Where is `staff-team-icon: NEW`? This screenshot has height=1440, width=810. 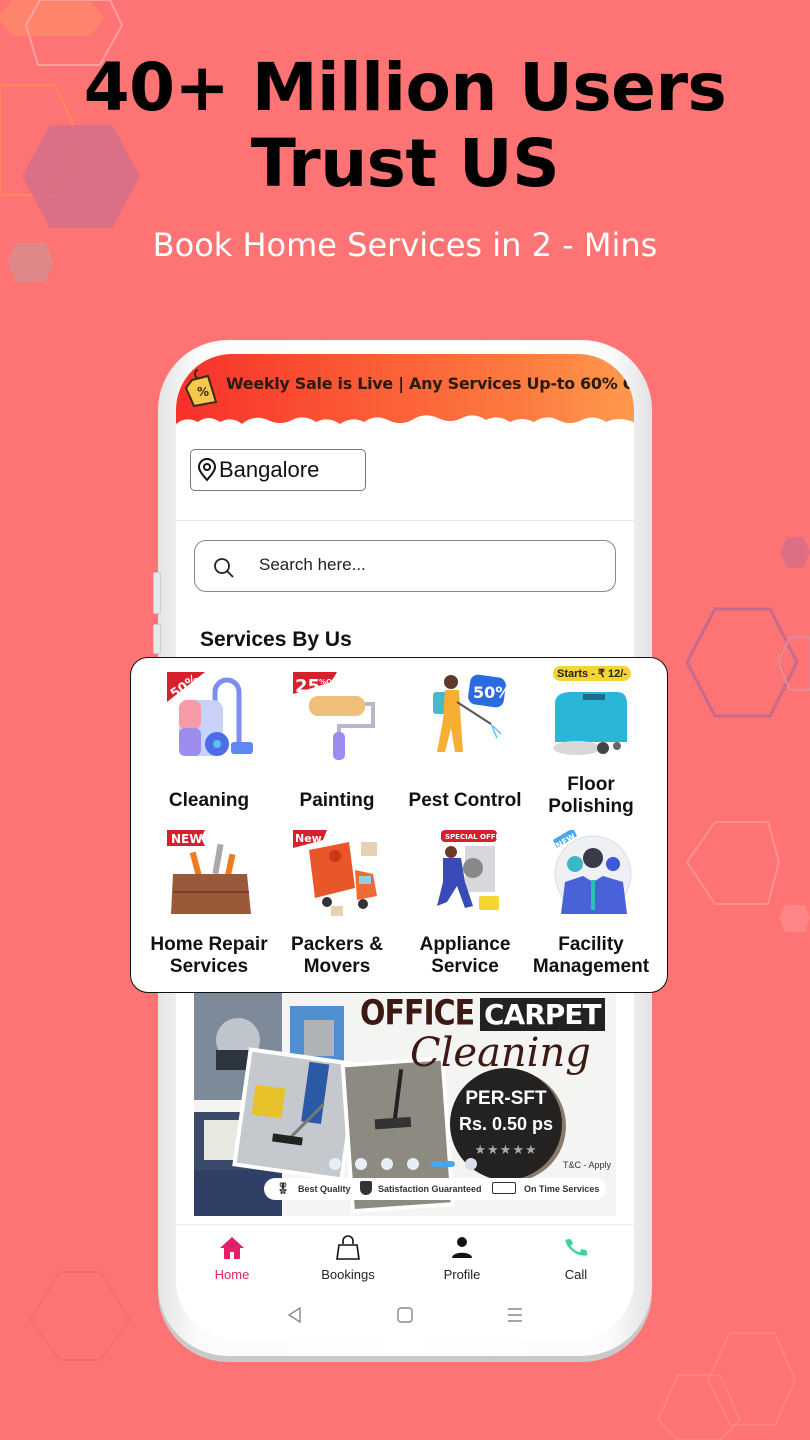 staff-team-icon: NEW is located at coordinates (592, 872).